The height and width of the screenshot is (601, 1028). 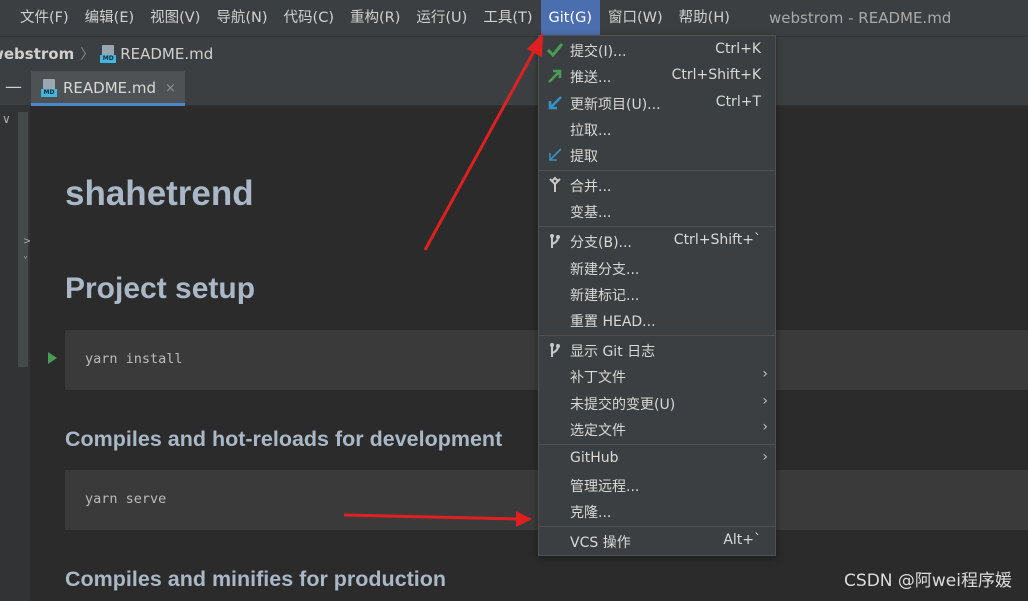 What do you see at coordinates (657, 459) in the screenshot?
I see `menu-item-github: GitHub ›` at bounding box center [657, 459].